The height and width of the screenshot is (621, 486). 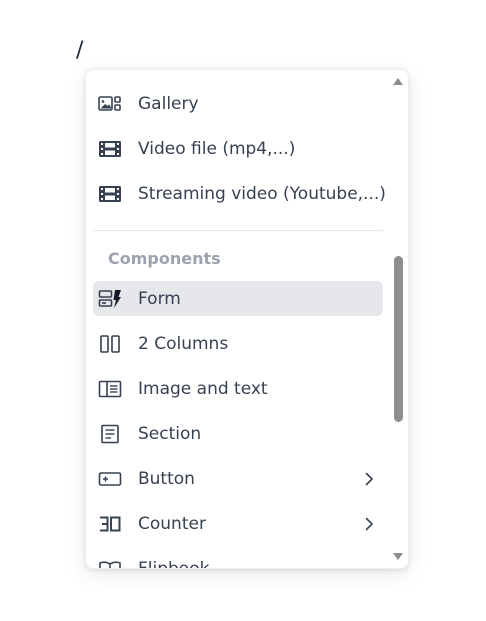 What do you see at coordinates (183, 343) in the screenshot?
I see `menu-item-label: 2 Columns` at bounding box center [183, 343].